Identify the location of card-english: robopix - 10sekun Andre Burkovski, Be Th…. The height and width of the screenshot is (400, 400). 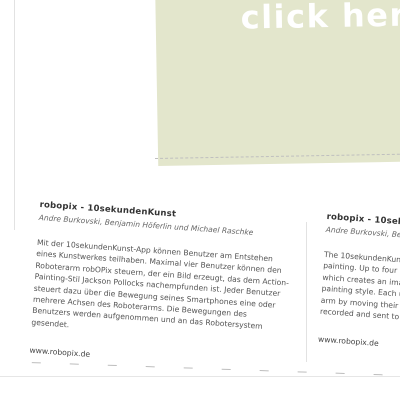
(359, 282).